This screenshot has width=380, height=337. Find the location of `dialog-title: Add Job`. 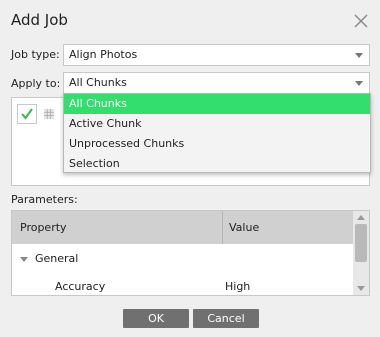

dialog-title: Add Job is located at coordinates (39, 20).